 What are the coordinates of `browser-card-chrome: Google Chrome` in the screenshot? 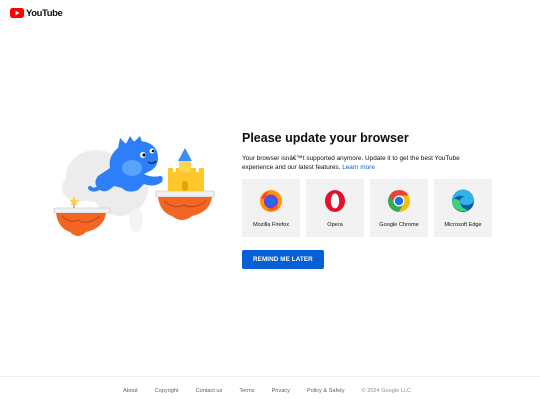 It's located at (399, 208).